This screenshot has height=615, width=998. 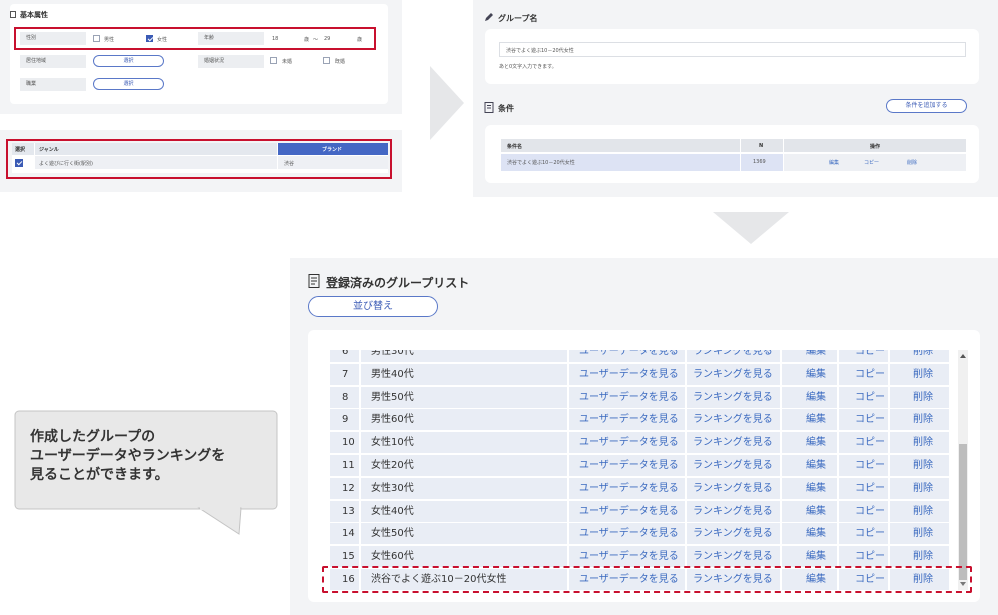 What do you see at coordinates (392, 465) in the screenshot?
I see `row-name: 女性20代` at bounding box center [392, 465].